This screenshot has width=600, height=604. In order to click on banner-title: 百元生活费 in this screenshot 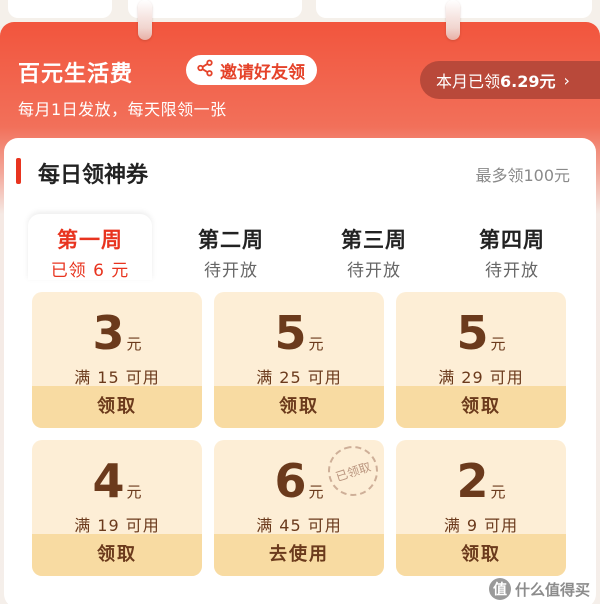, I will do `click(76, 74)`.